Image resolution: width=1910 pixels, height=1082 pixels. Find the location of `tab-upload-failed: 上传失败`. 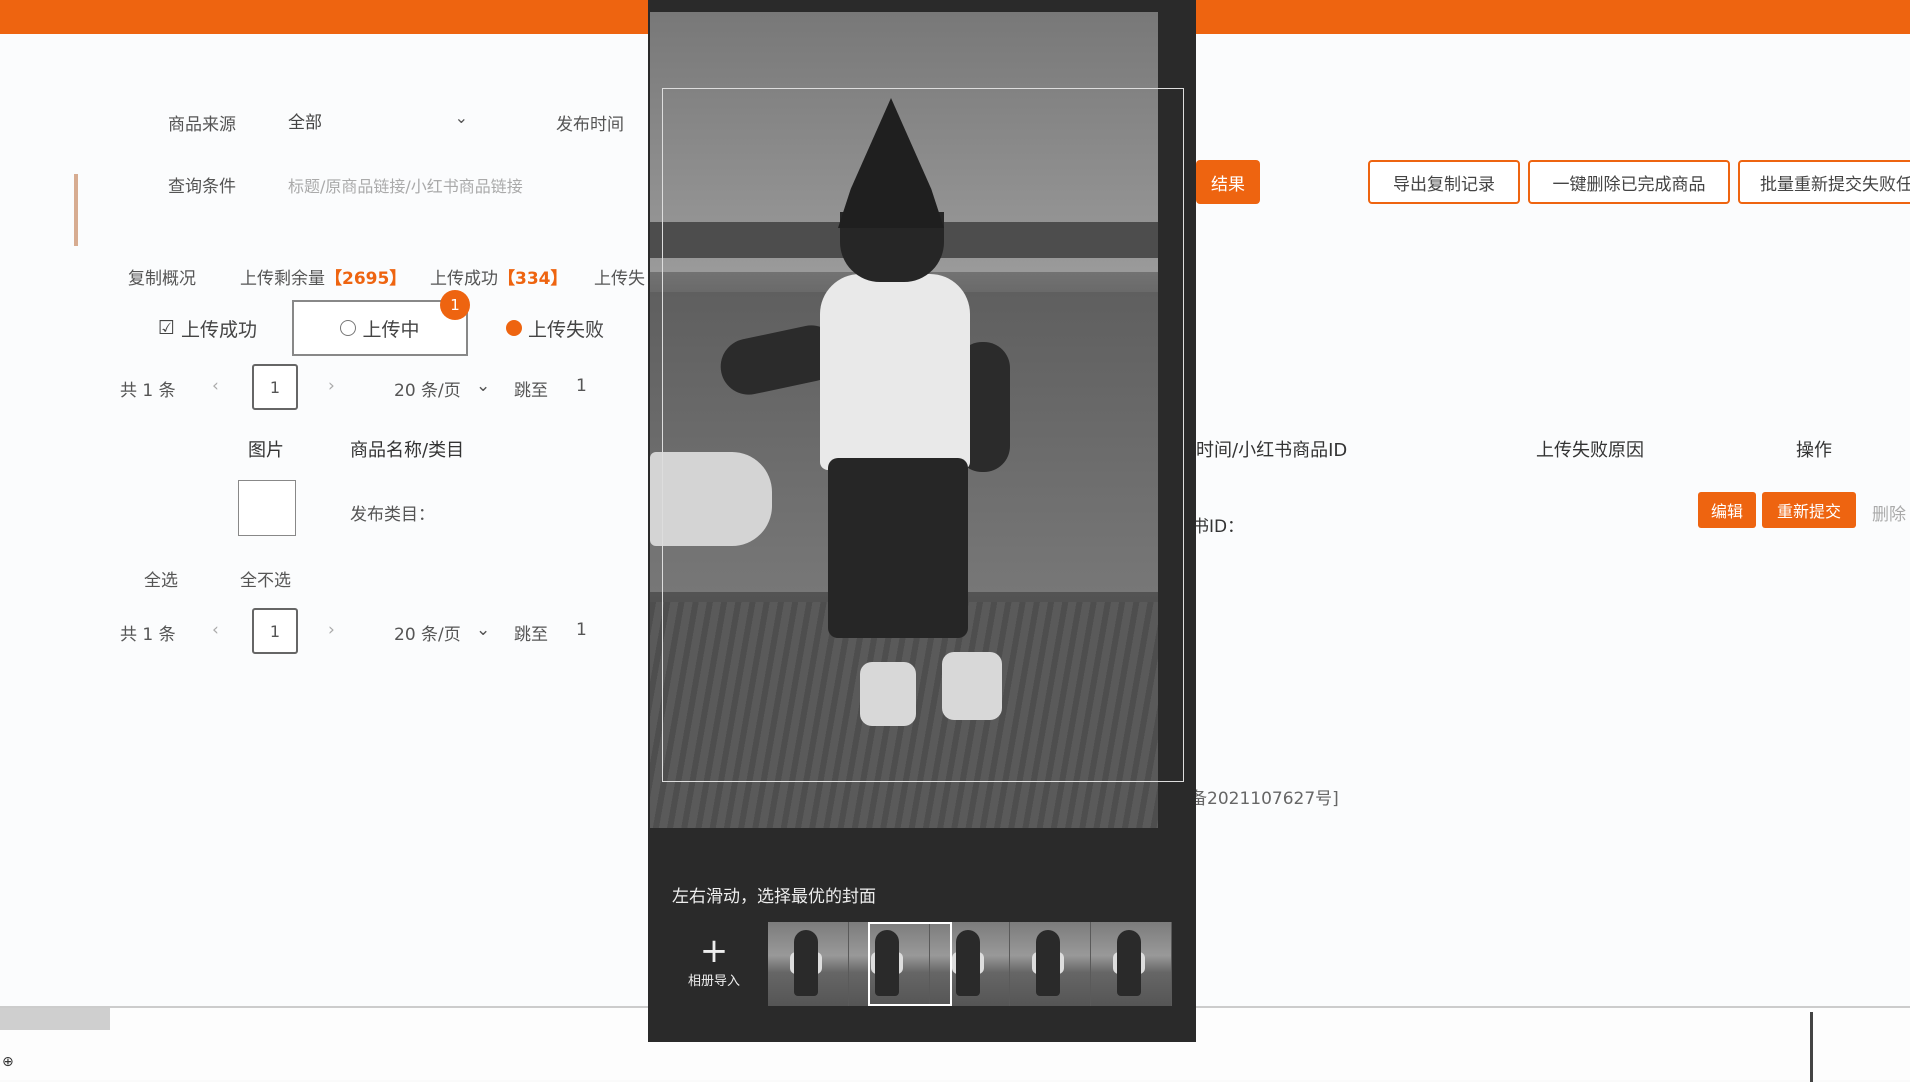

tab-upload-failed: 上传失败 is located at coordinates (555, 328).